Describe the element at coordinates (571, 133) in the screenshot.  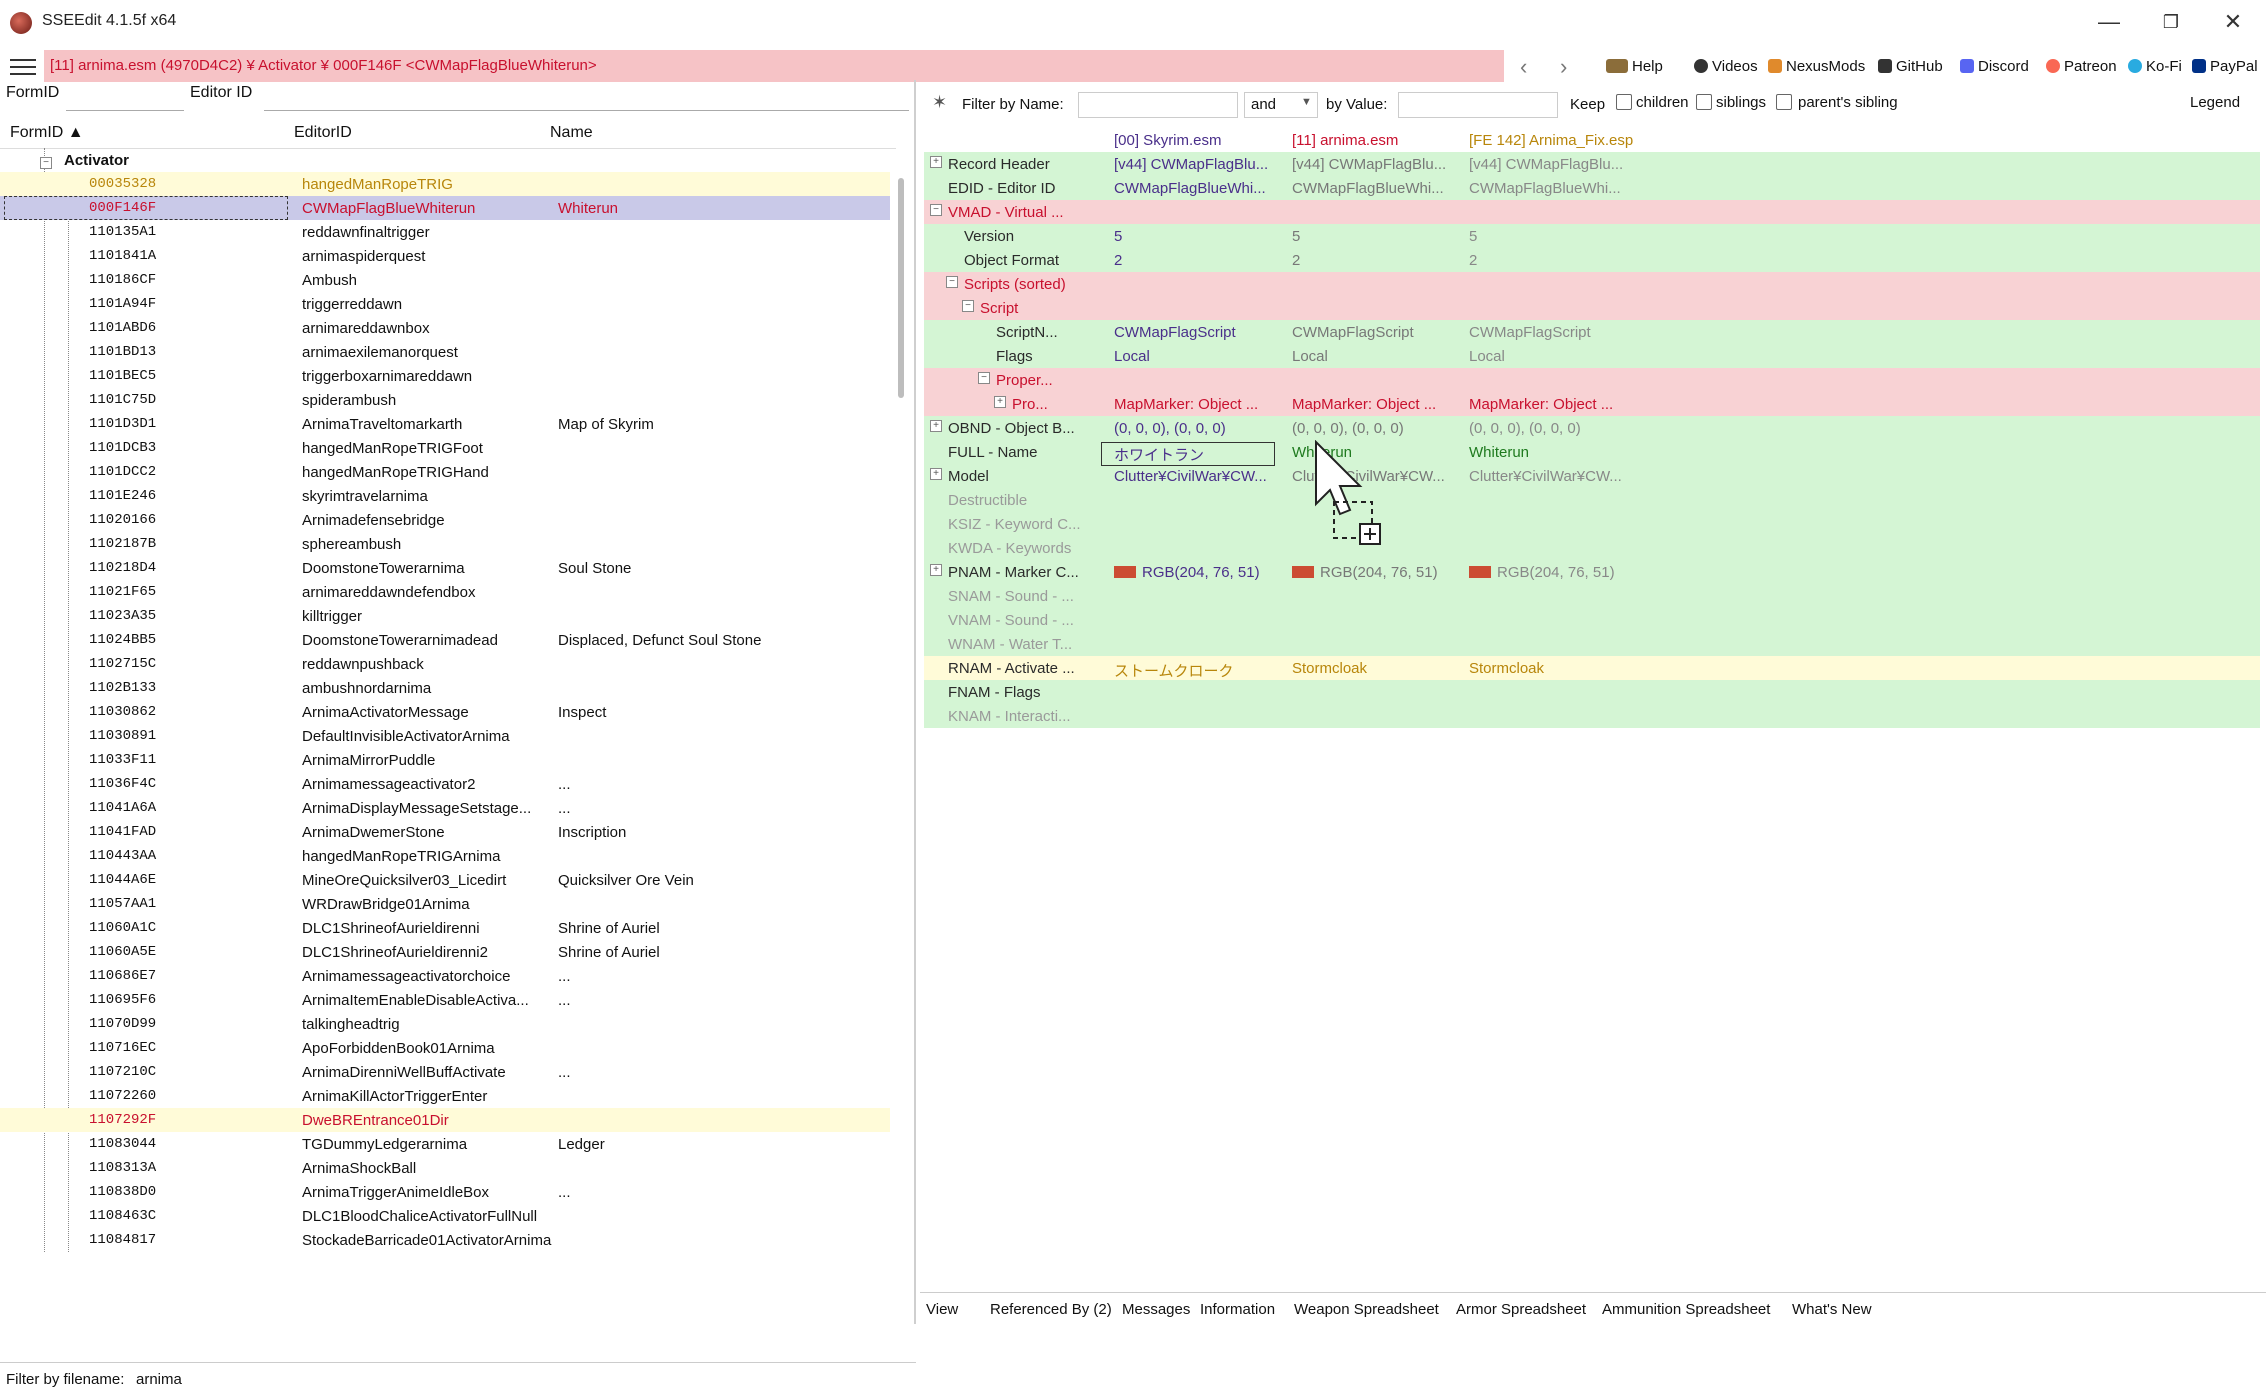
I see `name-column-header: Name` at that location.